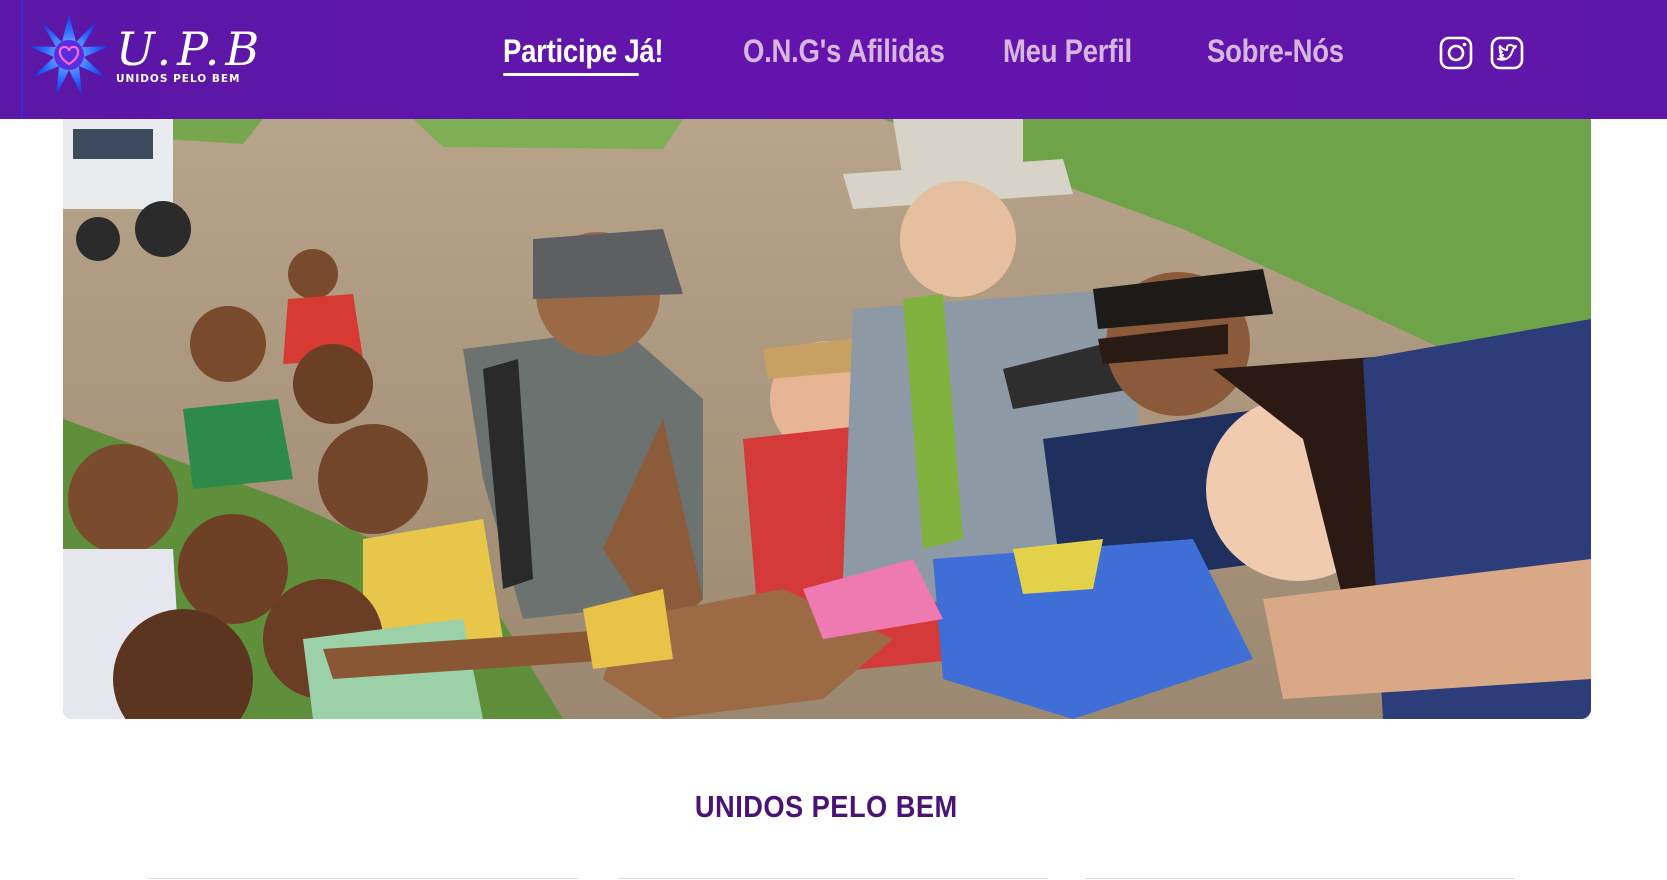 The width and height of the screenshot is (1667, 880). Describe the element at coordinates (22, 59) in the screenshot. I see `header-accent-line` at that location.